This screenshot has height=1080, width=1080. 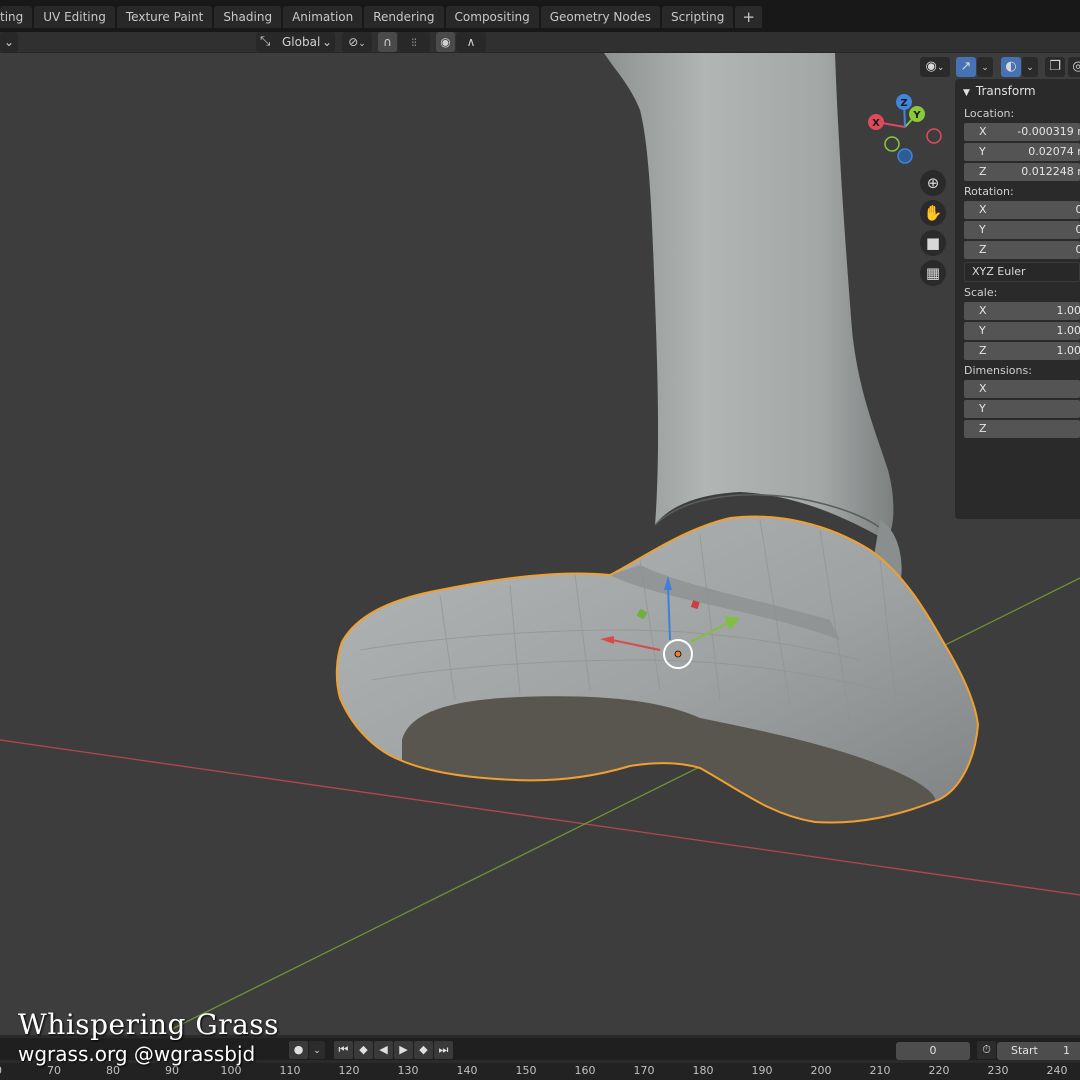 I want to click on location-label: Location:, so click(x=989, y=113).